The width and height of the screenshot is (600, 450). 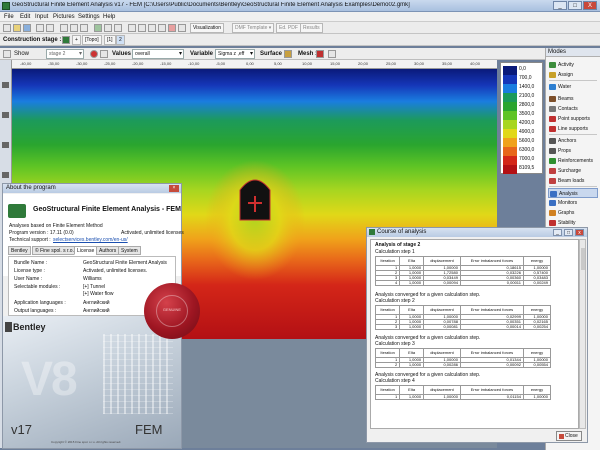 What do you see at coordinates (537, 283) in the screenshot?
I see `table-cell: 0,00249` at bounding box center [537, 283].